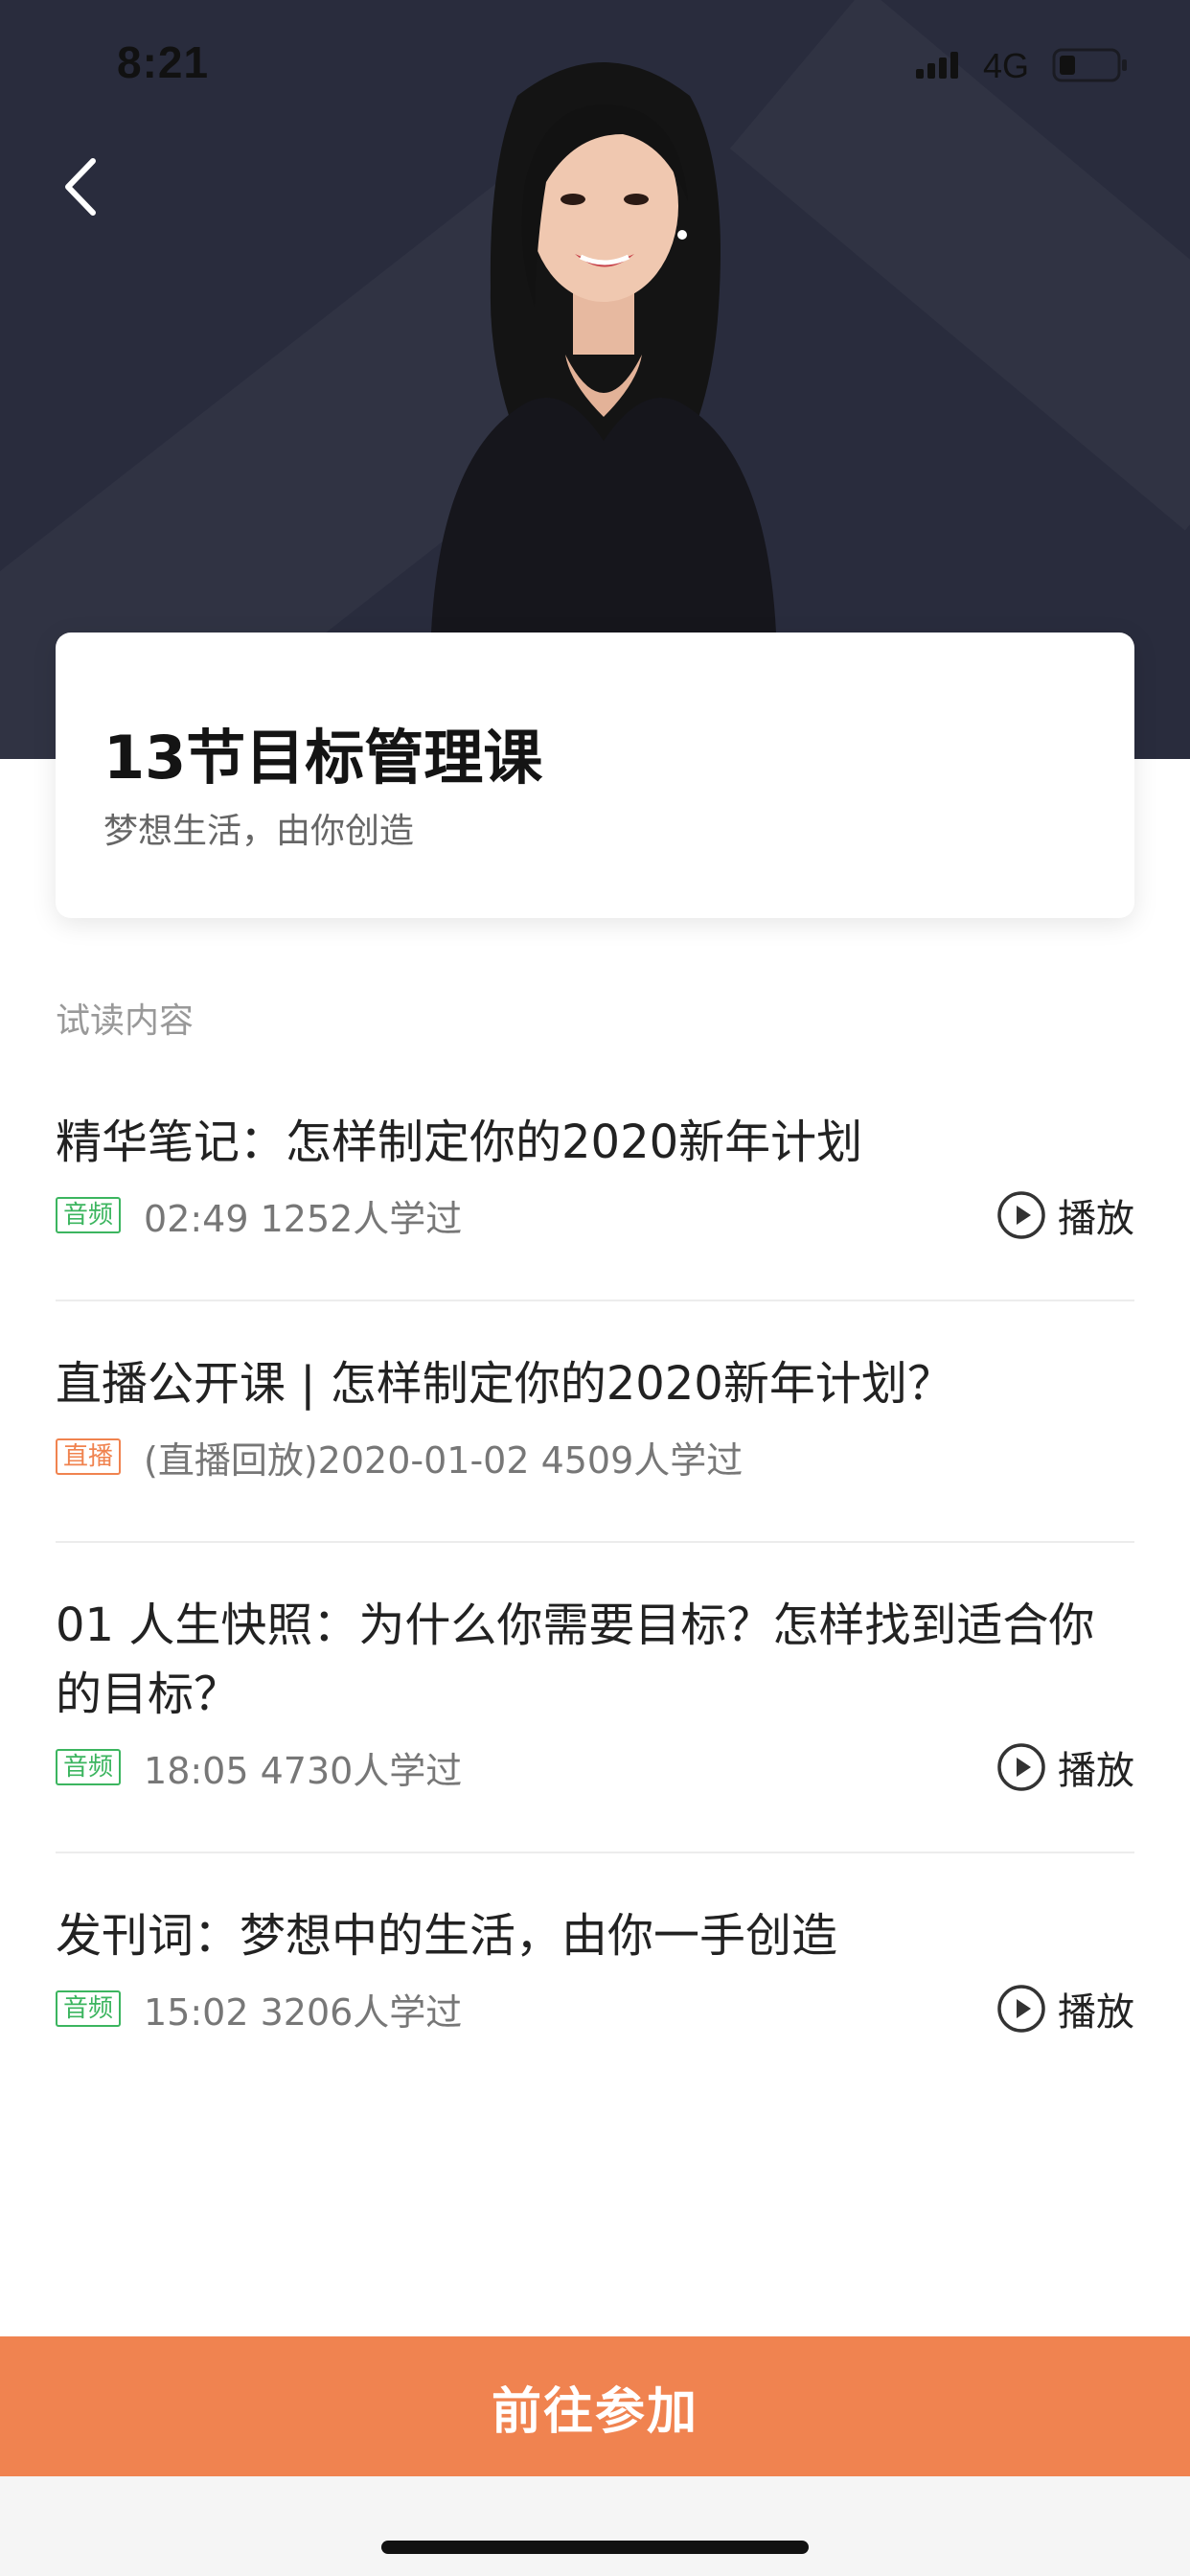  I want to click on lesson-meta-row: 直播 (直播回放)2020-01-02 4509人学过, so click(595, 1456).